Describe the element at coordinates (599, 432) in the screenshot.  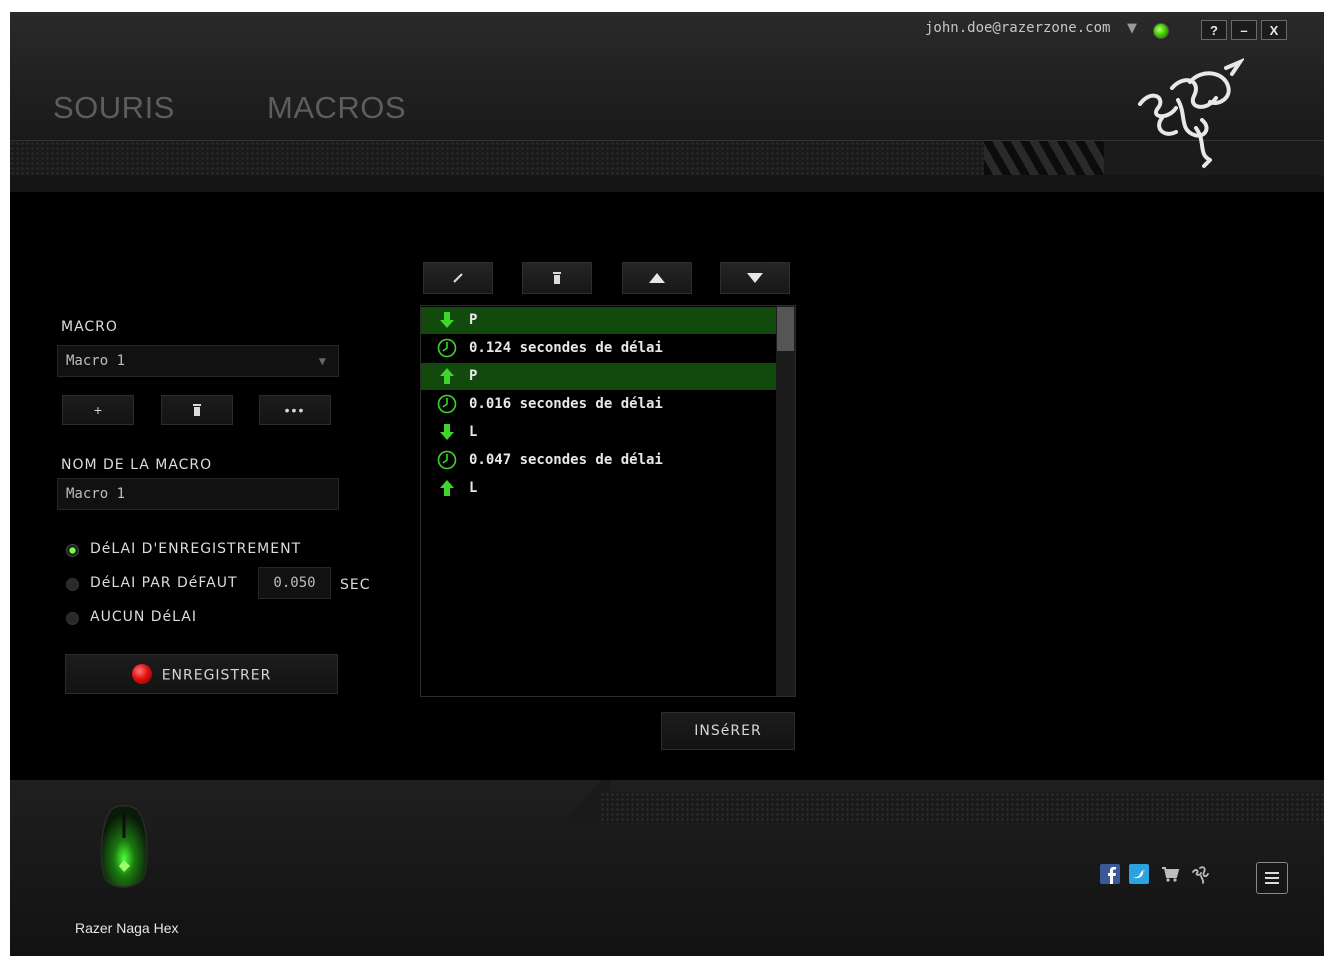
I see `list-item-key-down: L` at that location.